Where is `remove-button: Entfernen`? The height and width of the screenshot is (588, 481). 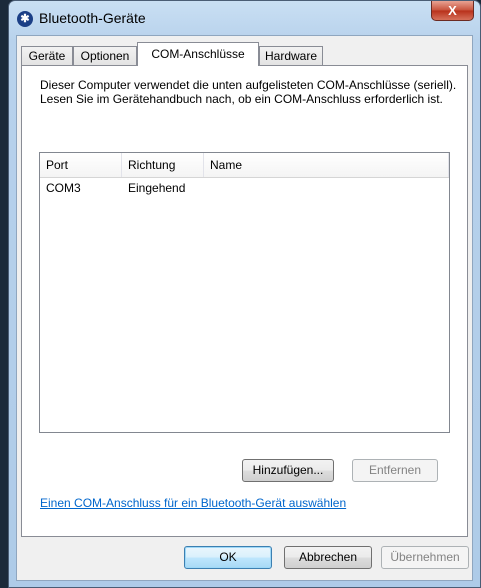 remove-button: Entfernen is located at coordinates (395, 470).